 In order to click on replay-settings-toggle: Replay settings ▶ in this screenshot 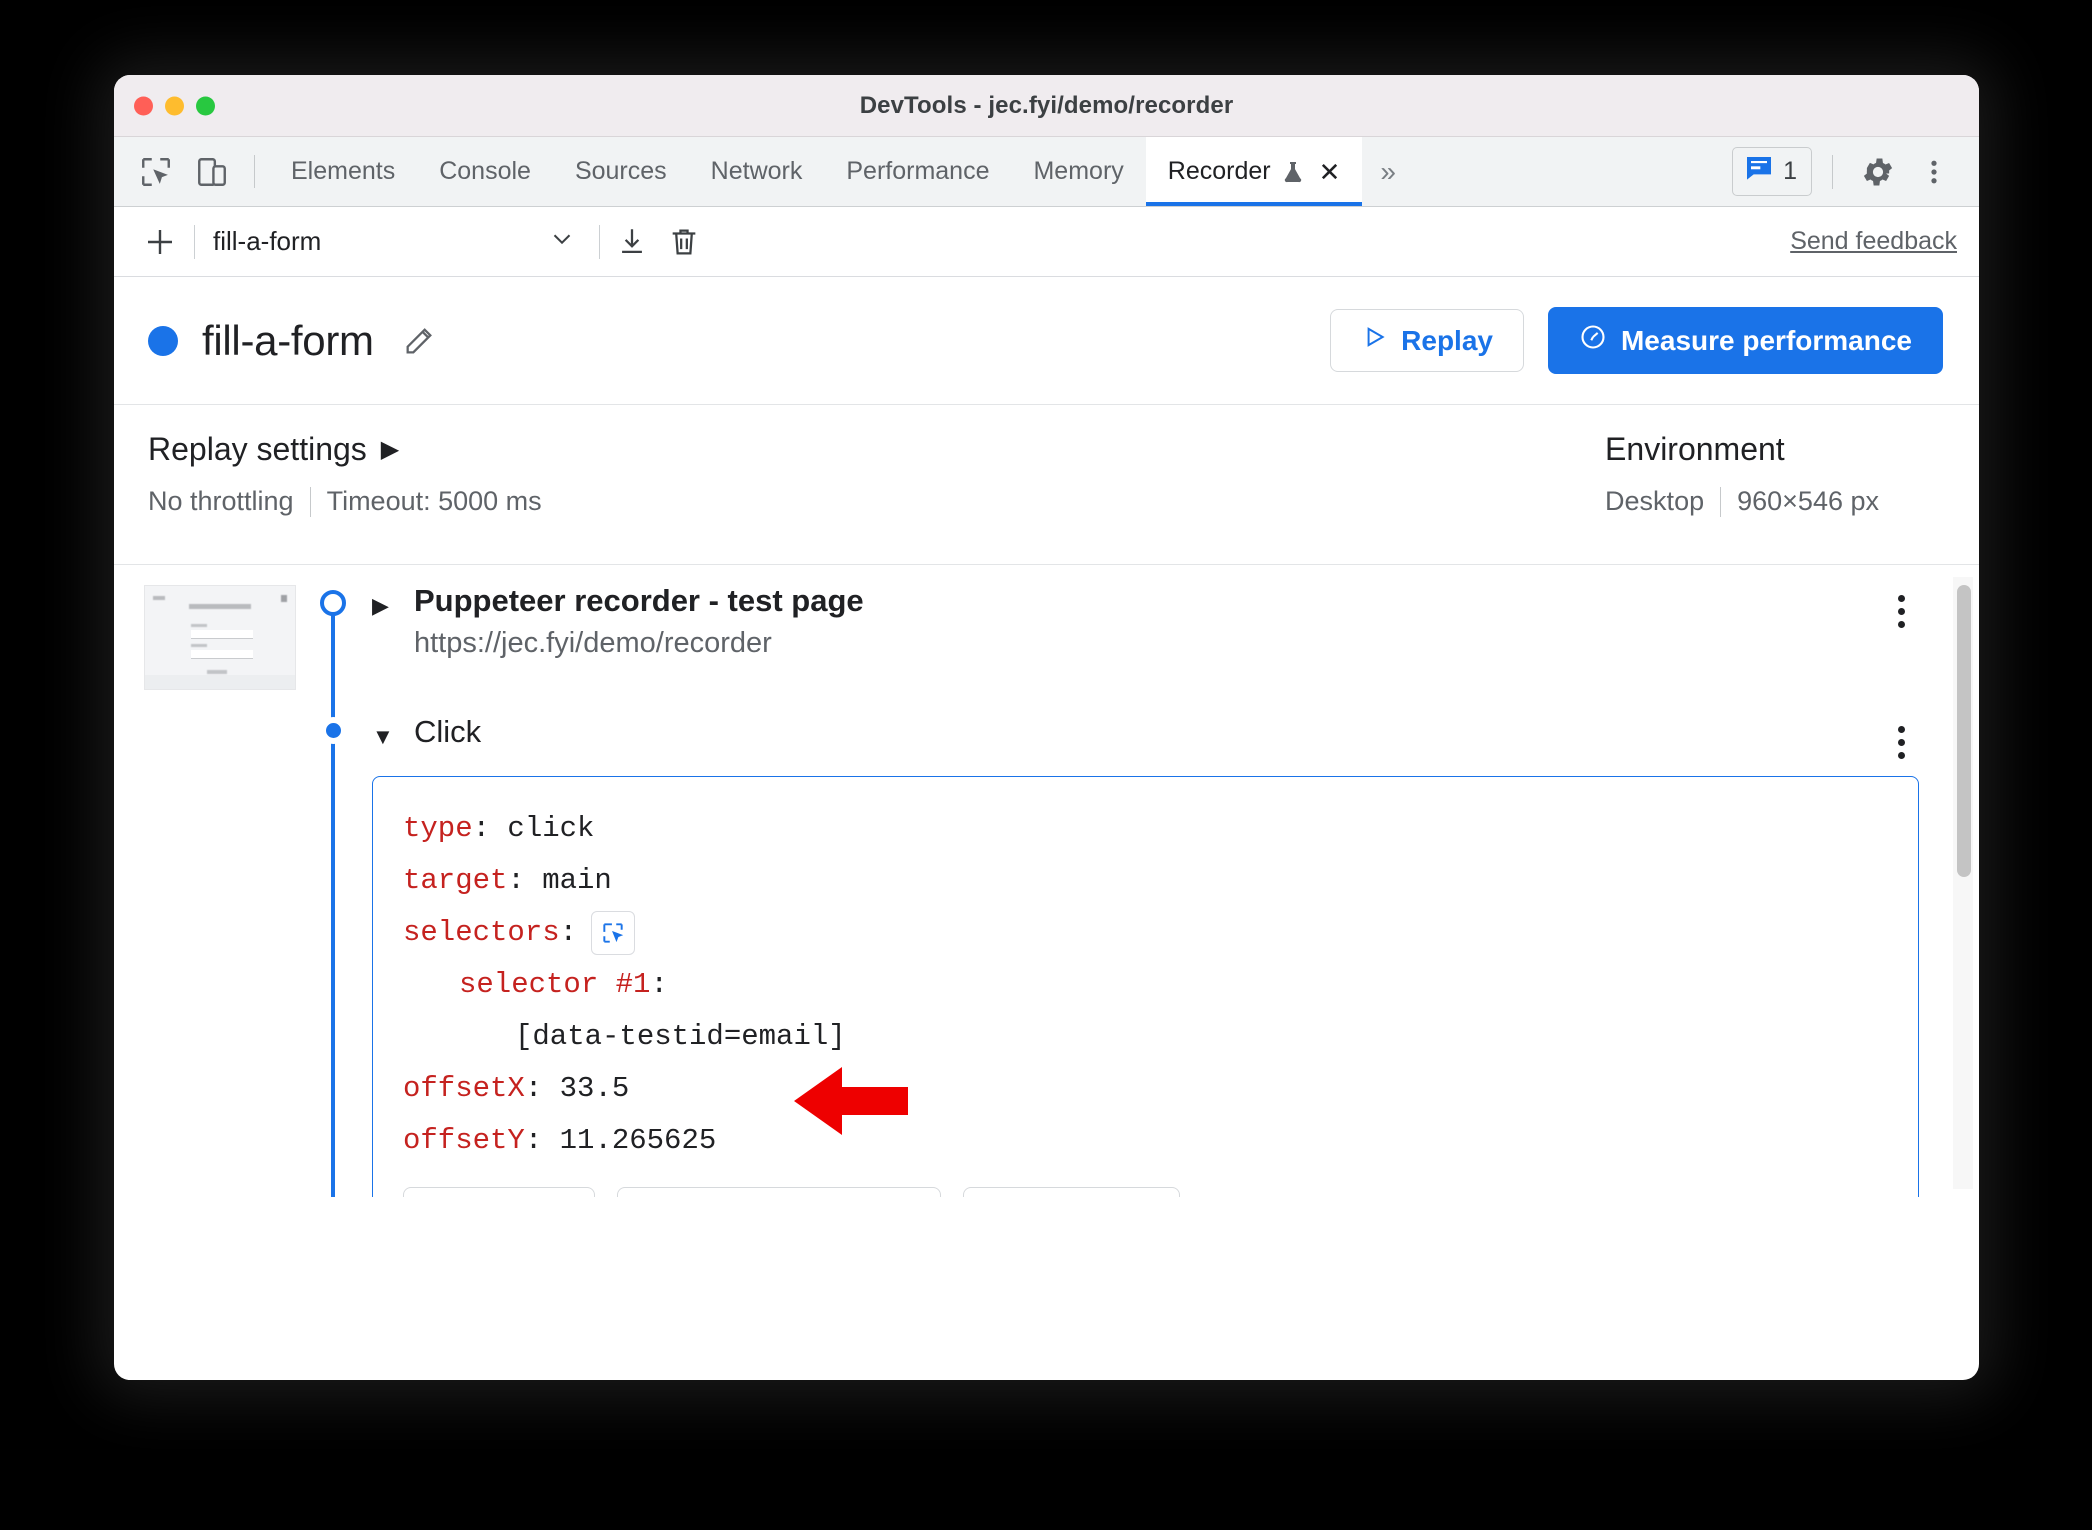, I will do `click(345, 449)`.